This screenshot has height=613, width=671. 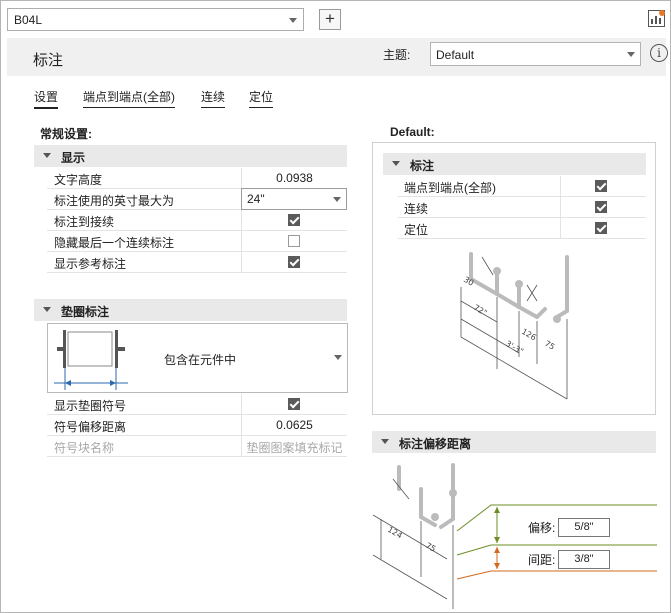 What do you see at coordinates (294, 448) in the screenshot?
I see `symbol-block-value: 垫圈图案填充标记` at bounding box center [294, 448].